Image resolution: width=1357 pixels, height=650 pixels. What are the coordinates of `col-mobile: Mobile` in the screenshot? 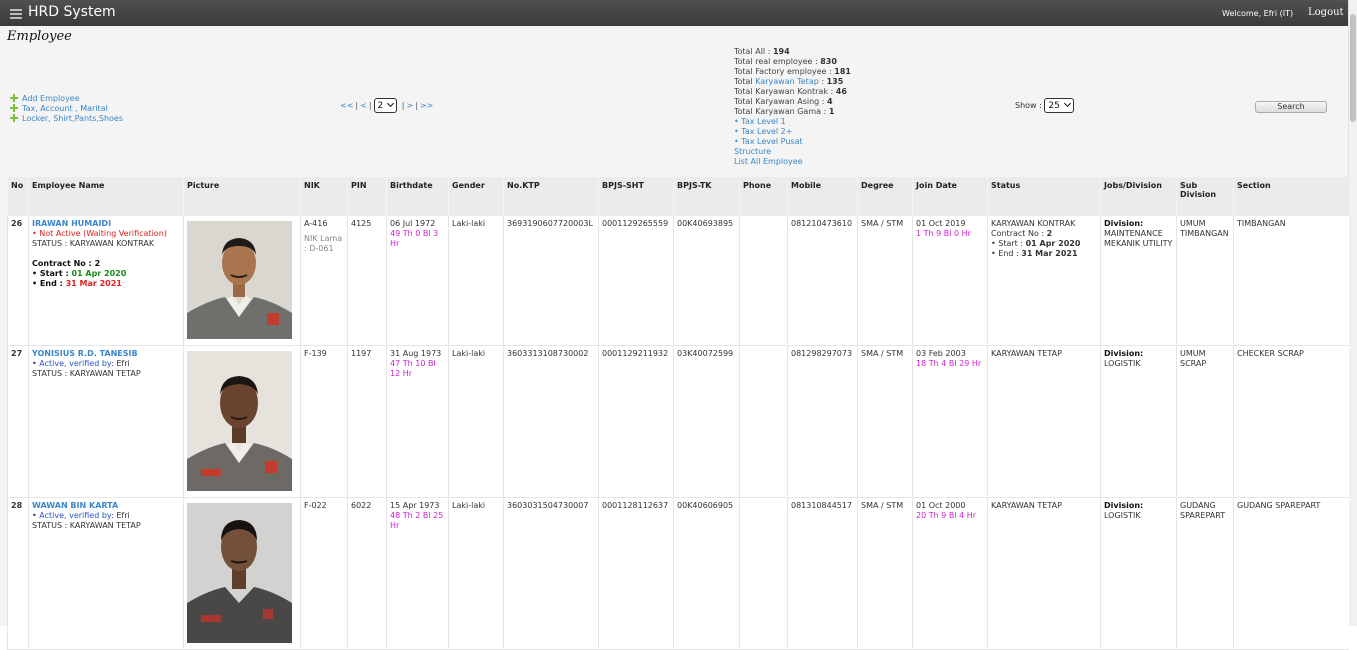 It's located at (822, 196).